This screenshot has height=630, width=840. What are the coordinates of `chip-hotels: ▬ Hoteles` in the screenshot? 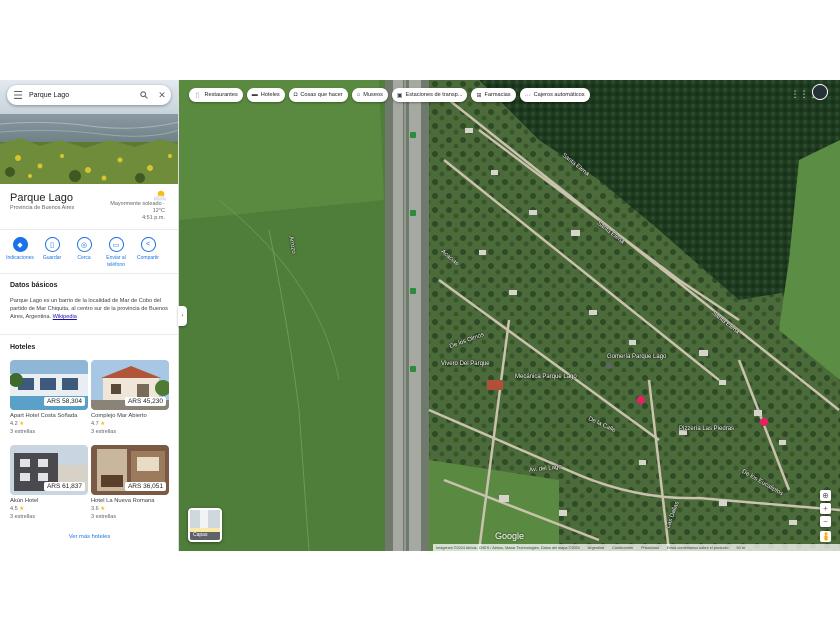 It's located at (265, 95).